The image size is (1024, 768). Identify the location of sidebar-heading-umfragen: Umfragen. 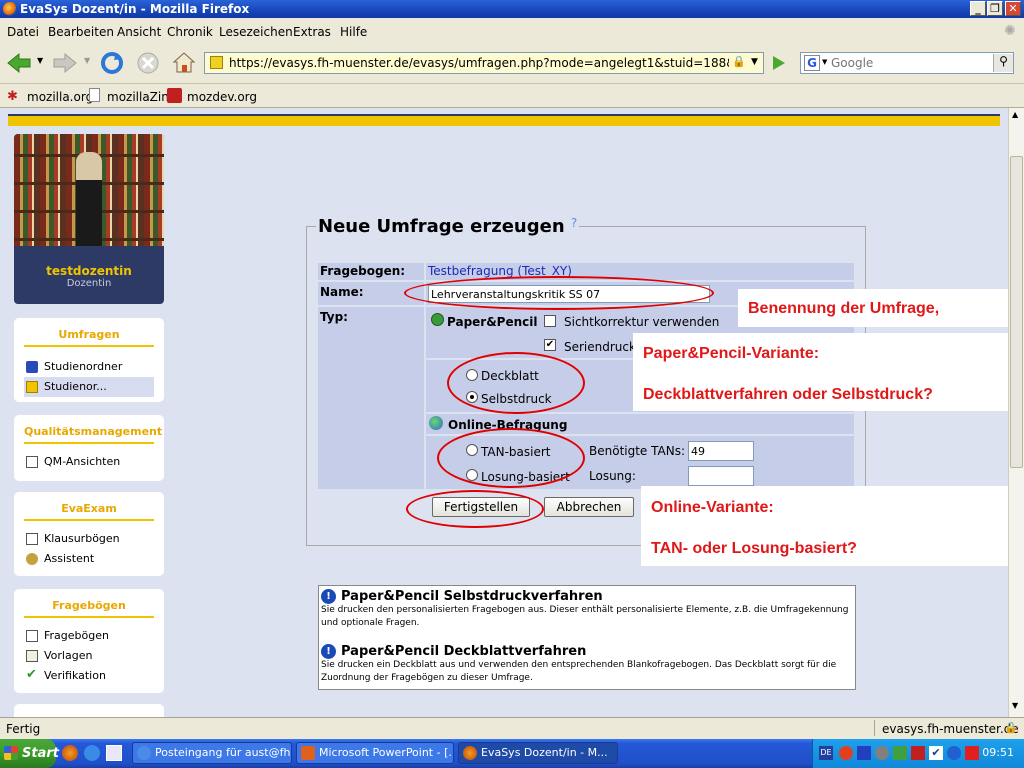
(89, 332).